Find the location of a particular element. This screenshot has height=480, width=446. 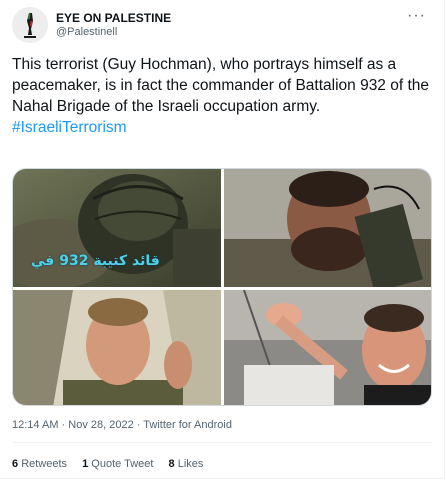

tweet-stats: 6 Retweets 1 Quote Tweet 8 Likes is located at coordinates (113, 464).